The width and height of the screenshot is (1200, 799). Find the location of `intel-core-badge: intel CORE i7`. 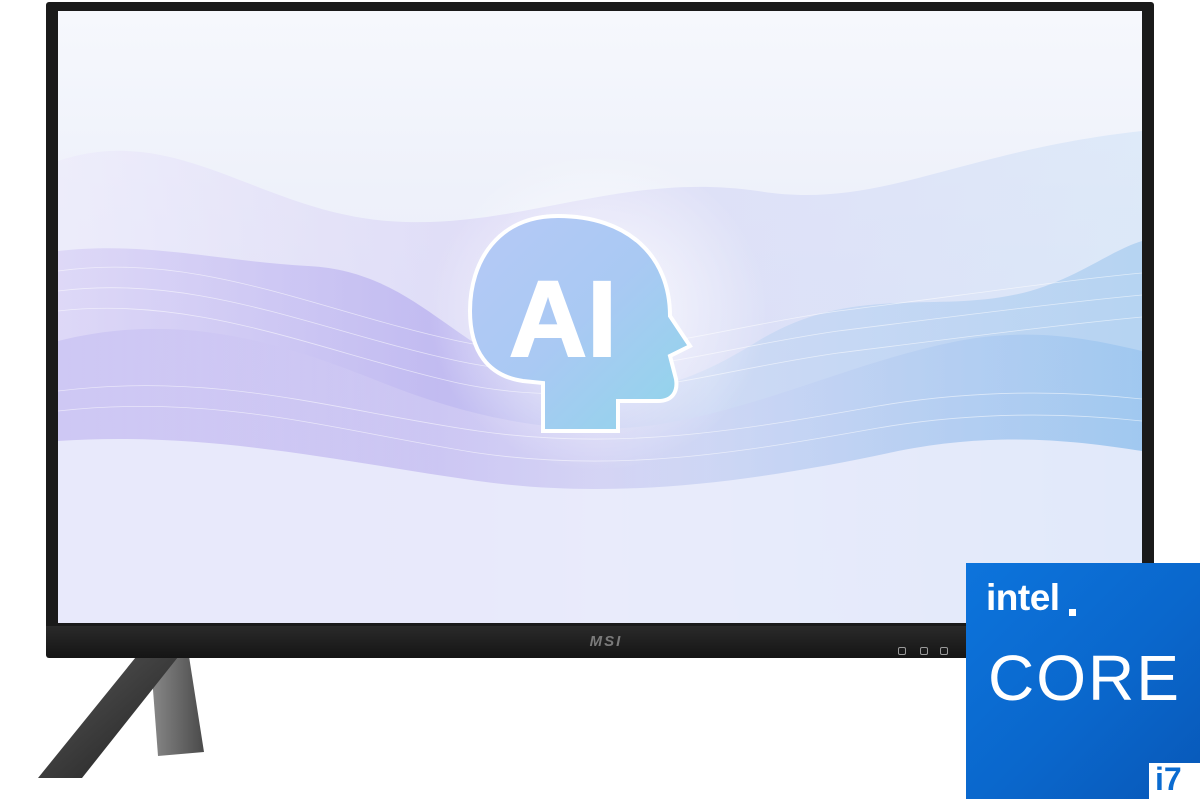

intel-core-badge: intel CORE i7 is located at coordinates (1083, 681).